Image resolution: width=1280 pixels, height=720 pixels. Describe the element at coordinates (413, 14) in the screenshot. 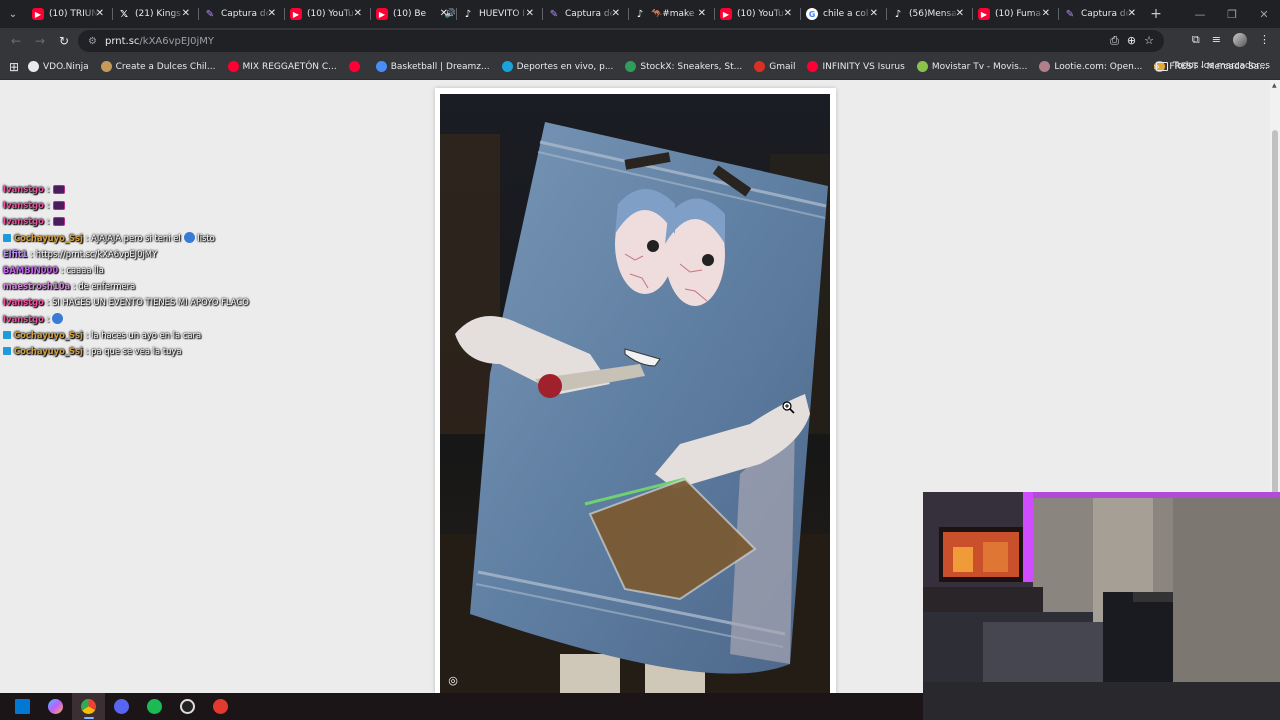

I see `browser-tab: ▶ (10) Be 🔊 ✕` at that location.